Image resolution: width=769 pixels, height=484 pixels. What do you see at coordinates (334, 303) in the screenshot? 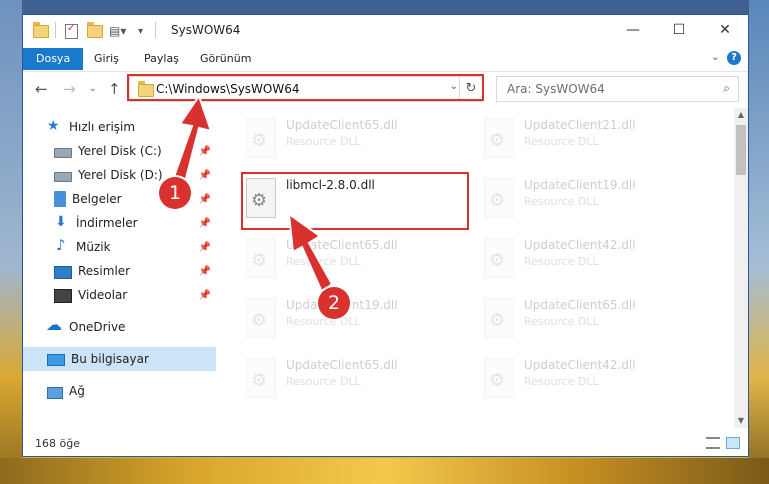
I see `step-2-badge: 2` at bounding box center [334, 303].